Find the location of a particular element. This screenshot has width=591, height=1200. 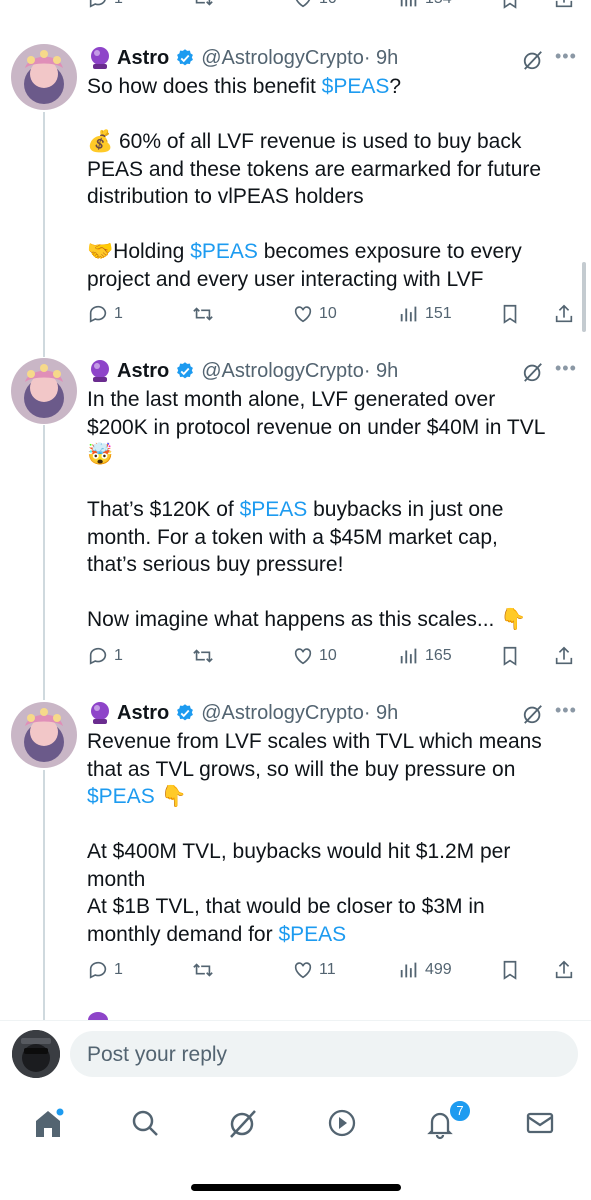

tweet-actions: 1 10 151 is located at coordinates (332, 315).